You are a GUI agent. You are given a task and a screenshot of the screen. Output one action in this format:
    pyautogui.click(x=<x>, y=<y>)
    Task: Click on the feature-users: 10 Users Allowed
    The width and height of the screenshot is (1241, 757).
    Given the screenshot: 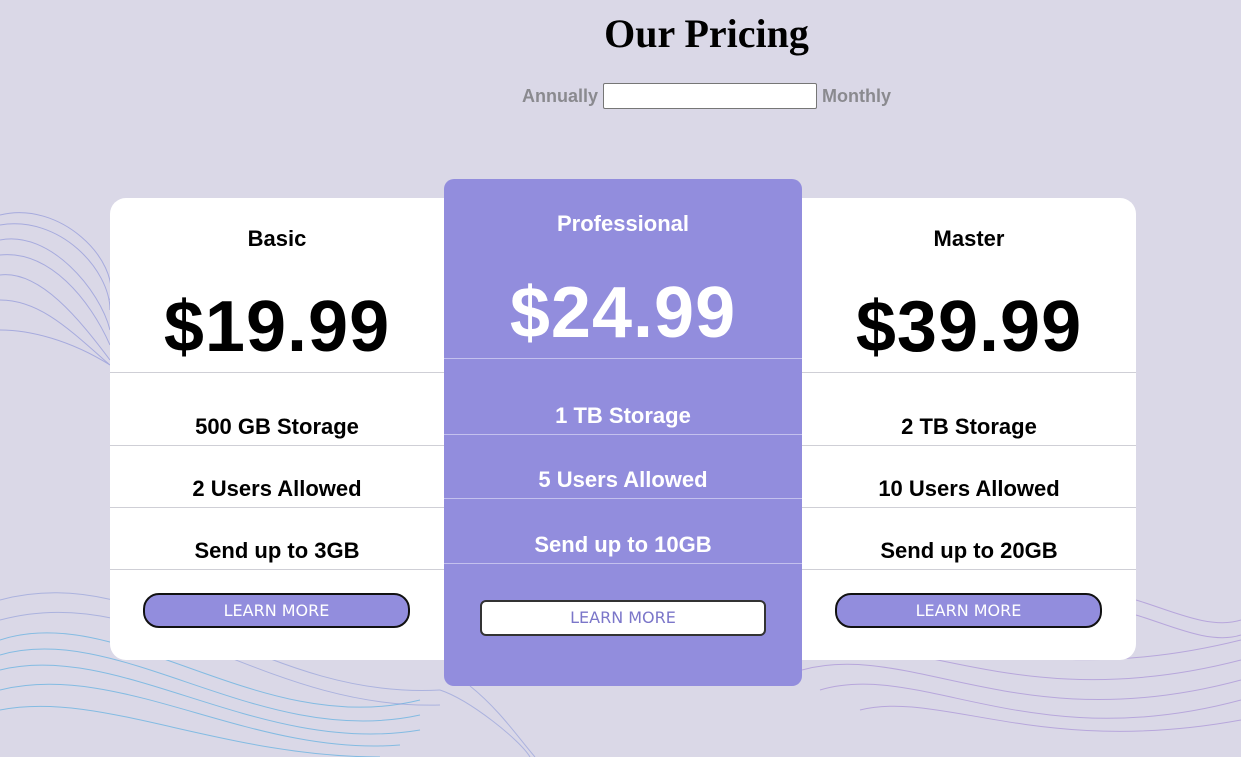 What is the action you would take?
    pyautogui.click(x=969, y=488)
    